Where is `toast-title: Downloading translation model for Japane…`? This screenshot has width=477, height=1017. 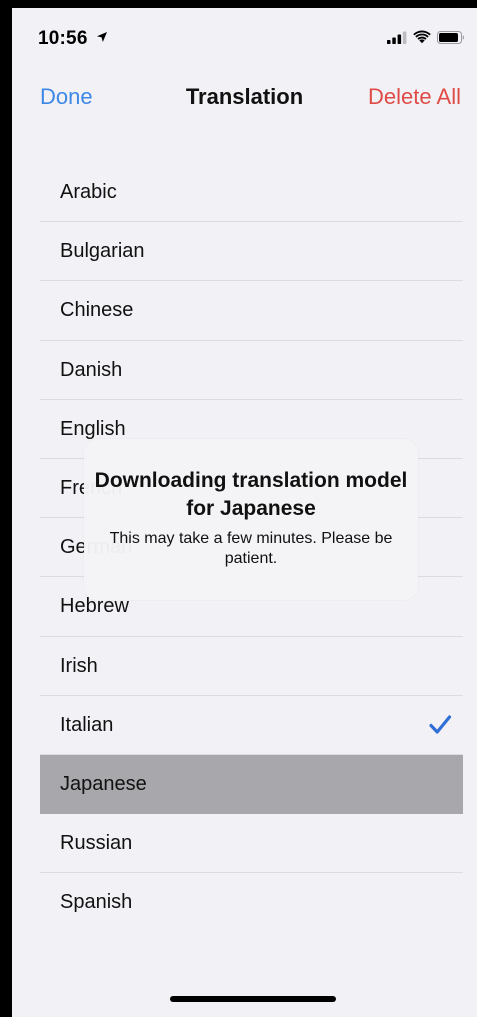 toast-title: Downloading translation model for Japane… is located at coordinates (251, 494).